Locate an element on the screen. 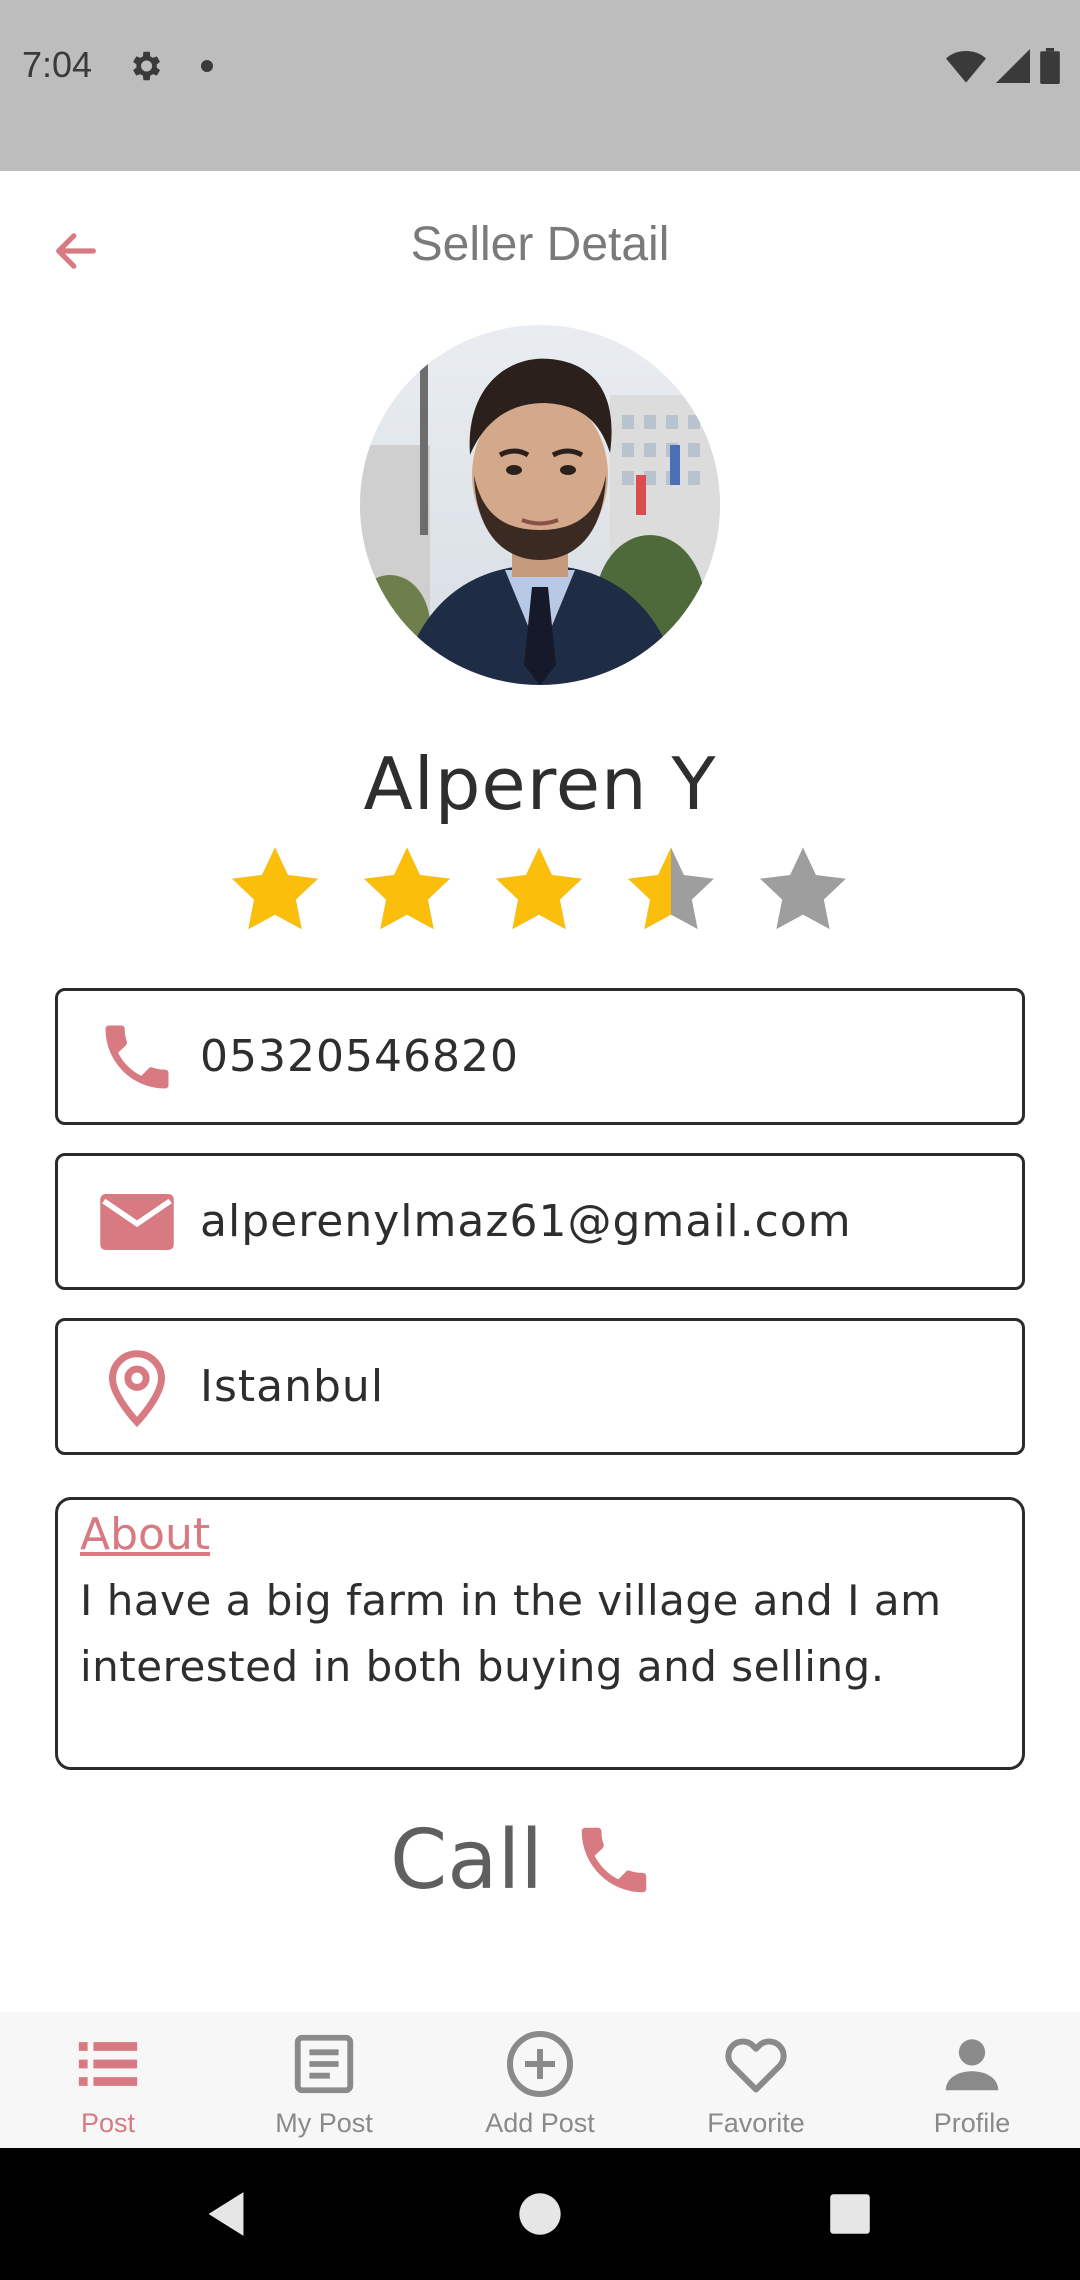 This screenshot has height=2280, width=1080. status-indicators is located at coordinates (1003, 66).